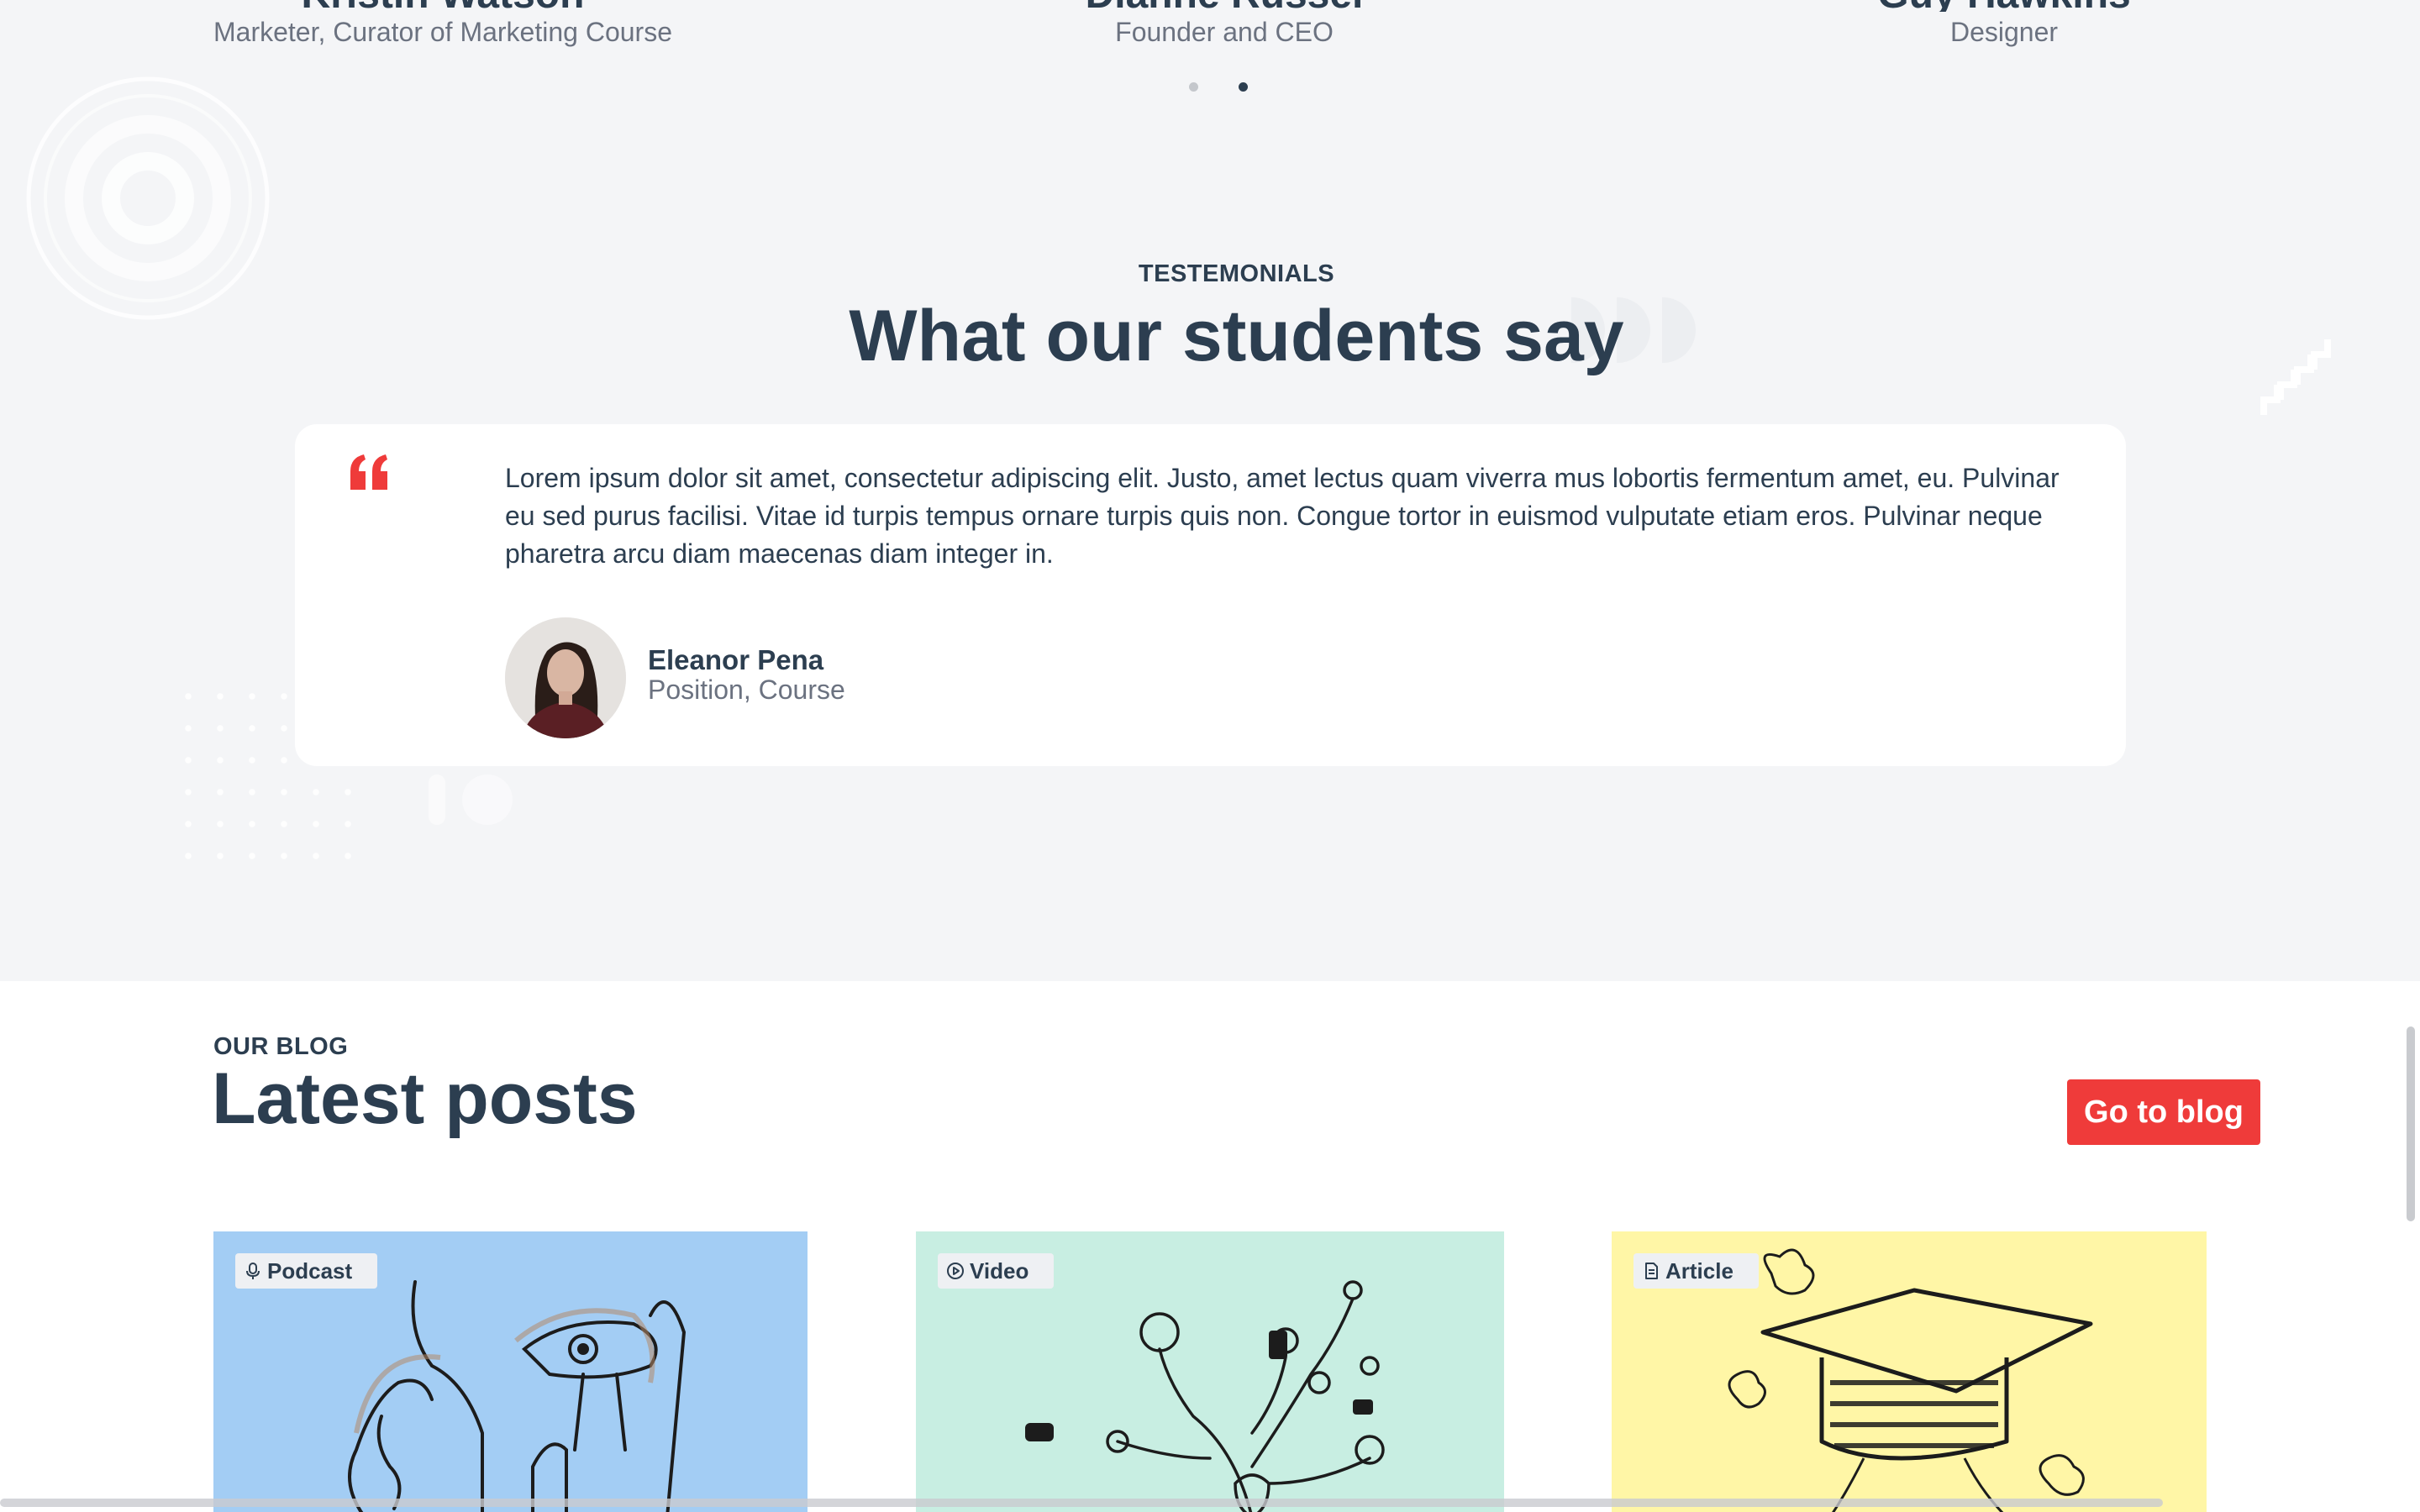 Image resolution: width=2420 pixels, height=1512 pixels. I want to click on team-member-name: Kristin Watson, so click(443, 6).